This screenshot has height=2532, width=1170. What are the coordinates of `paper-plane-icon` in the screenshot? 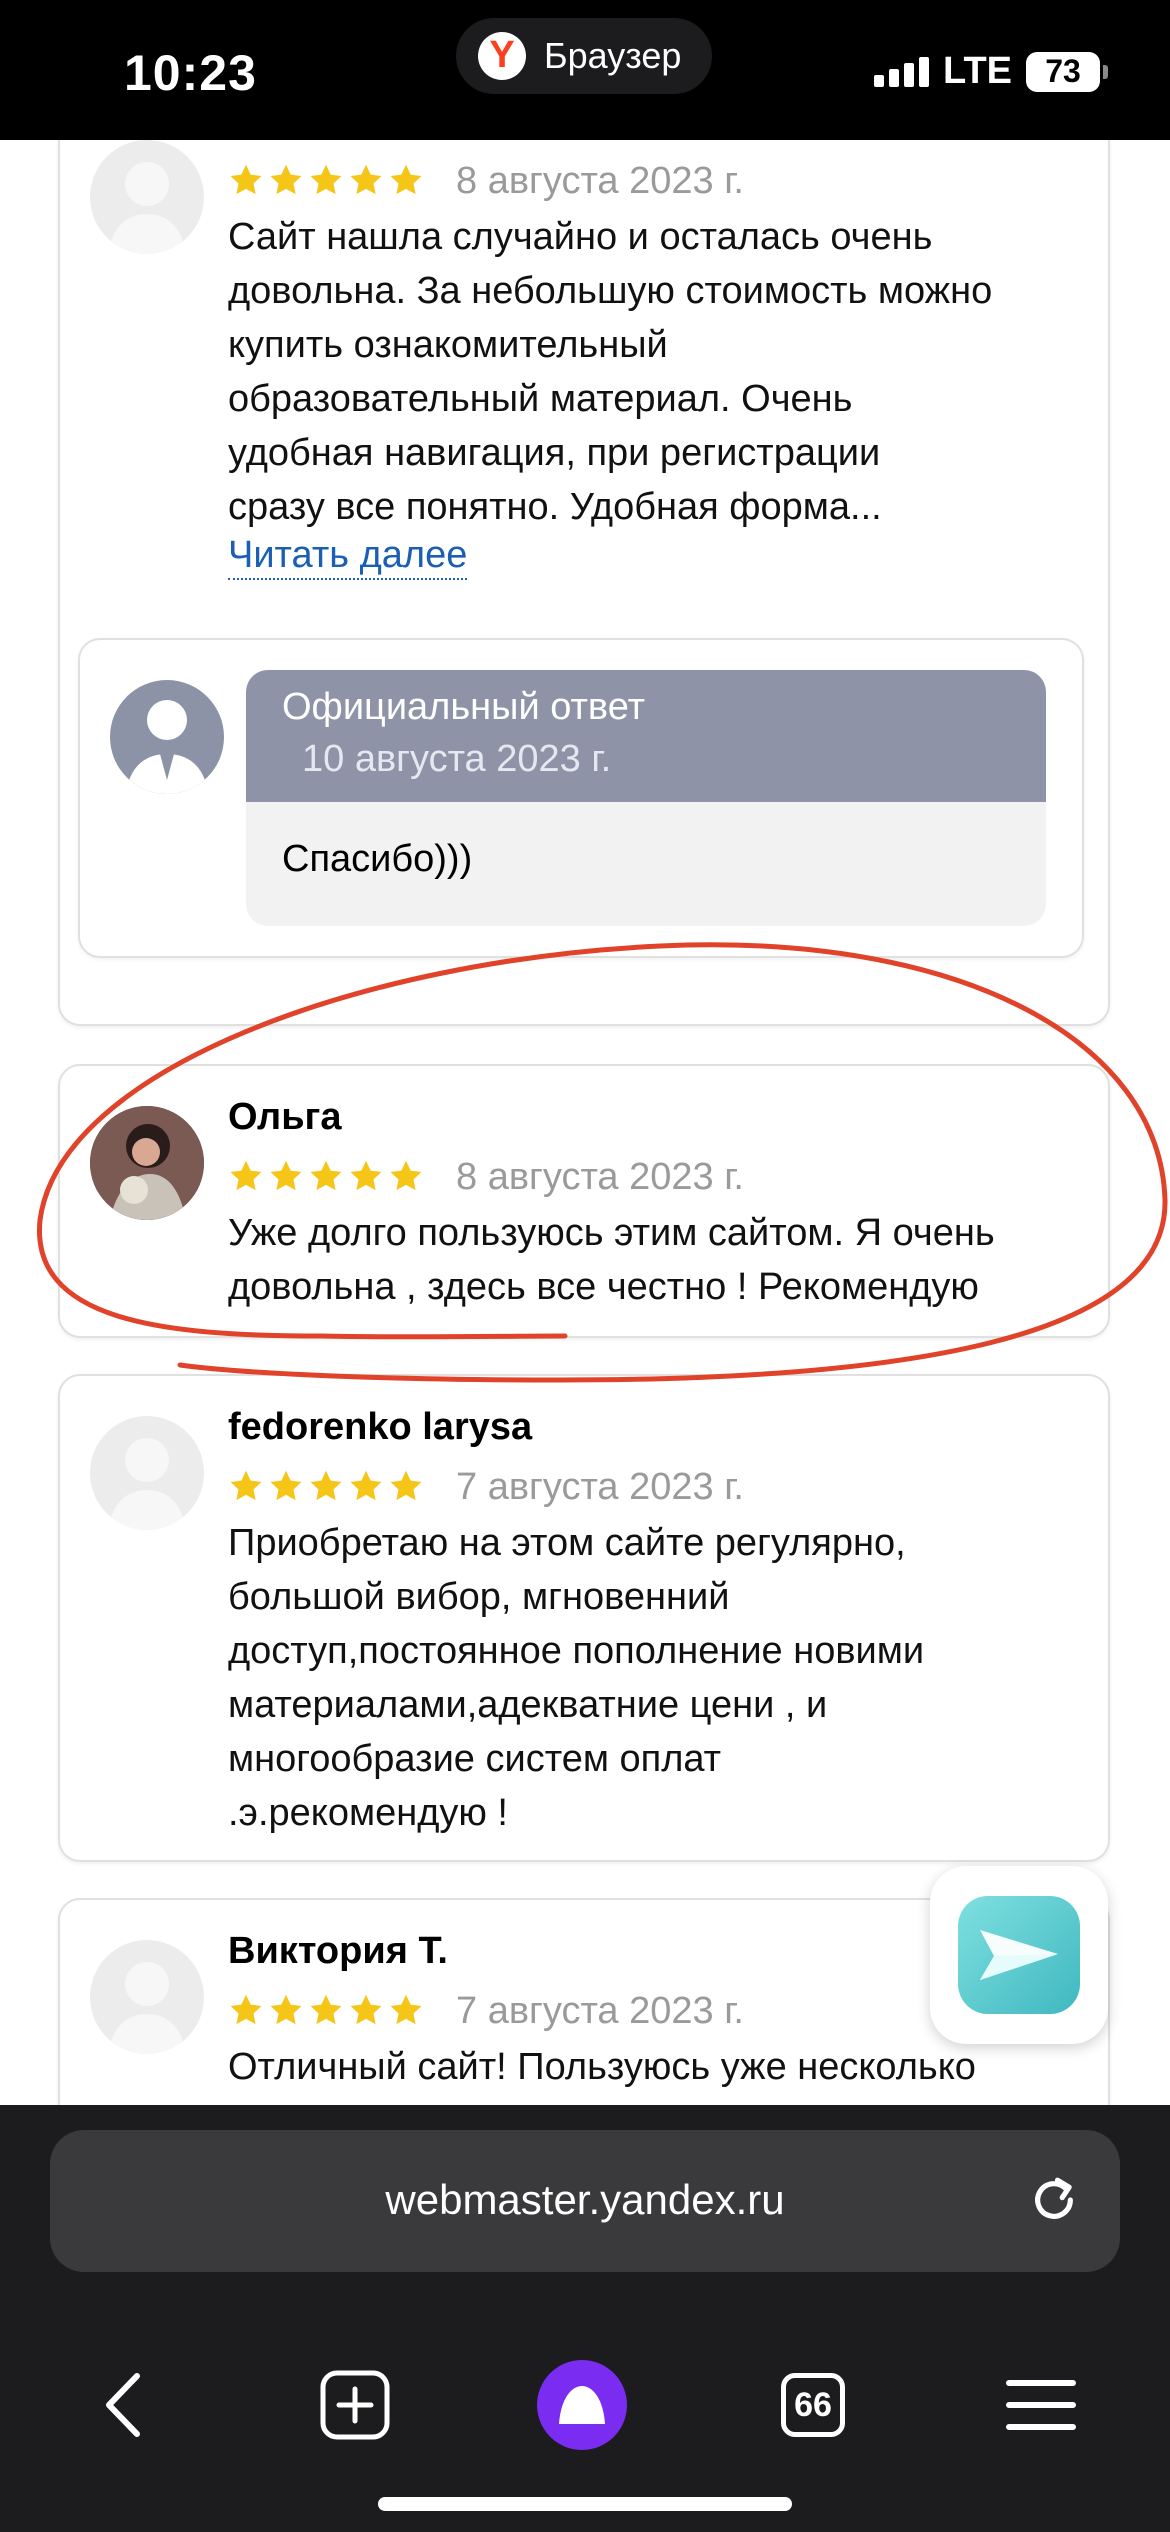 It's located at (1019, 1955).